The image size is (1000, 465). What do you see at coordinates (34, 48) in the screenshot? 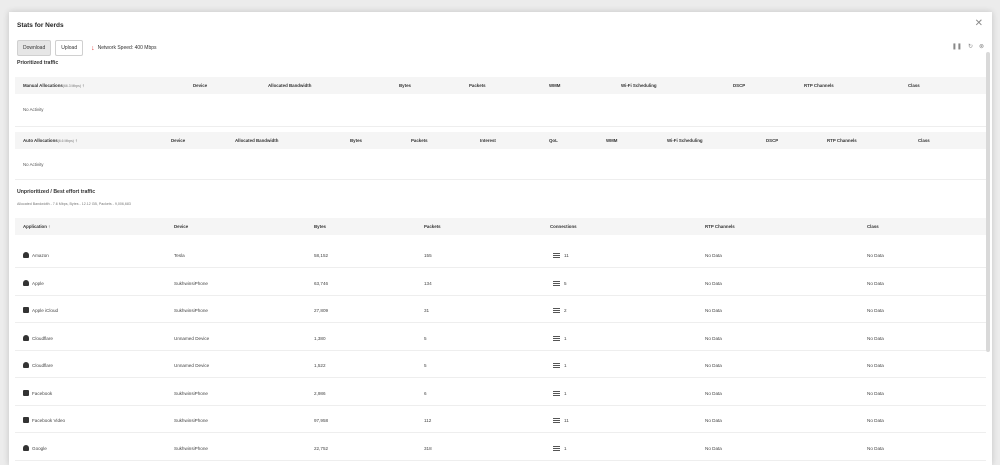
I see `tab-download: Download` at bounding box center [34, 48].